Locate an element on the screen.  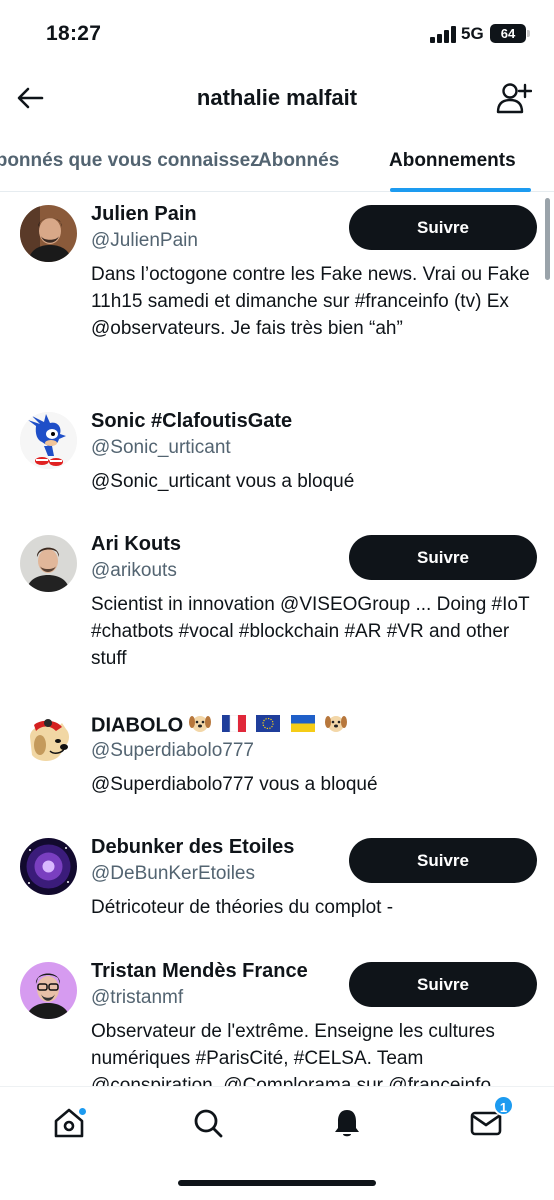
nav-notifications is located at coordinates (347, 1123).